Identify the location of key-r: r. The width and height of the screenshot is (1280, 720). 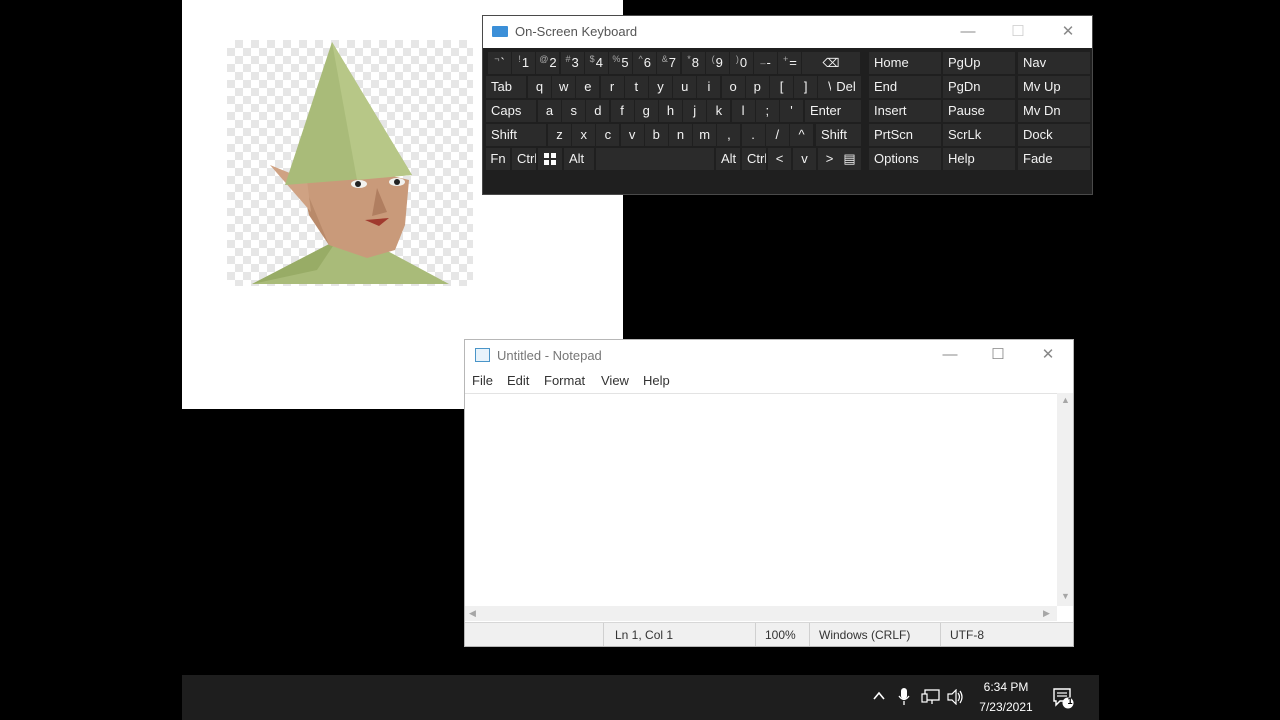
(612, 87).